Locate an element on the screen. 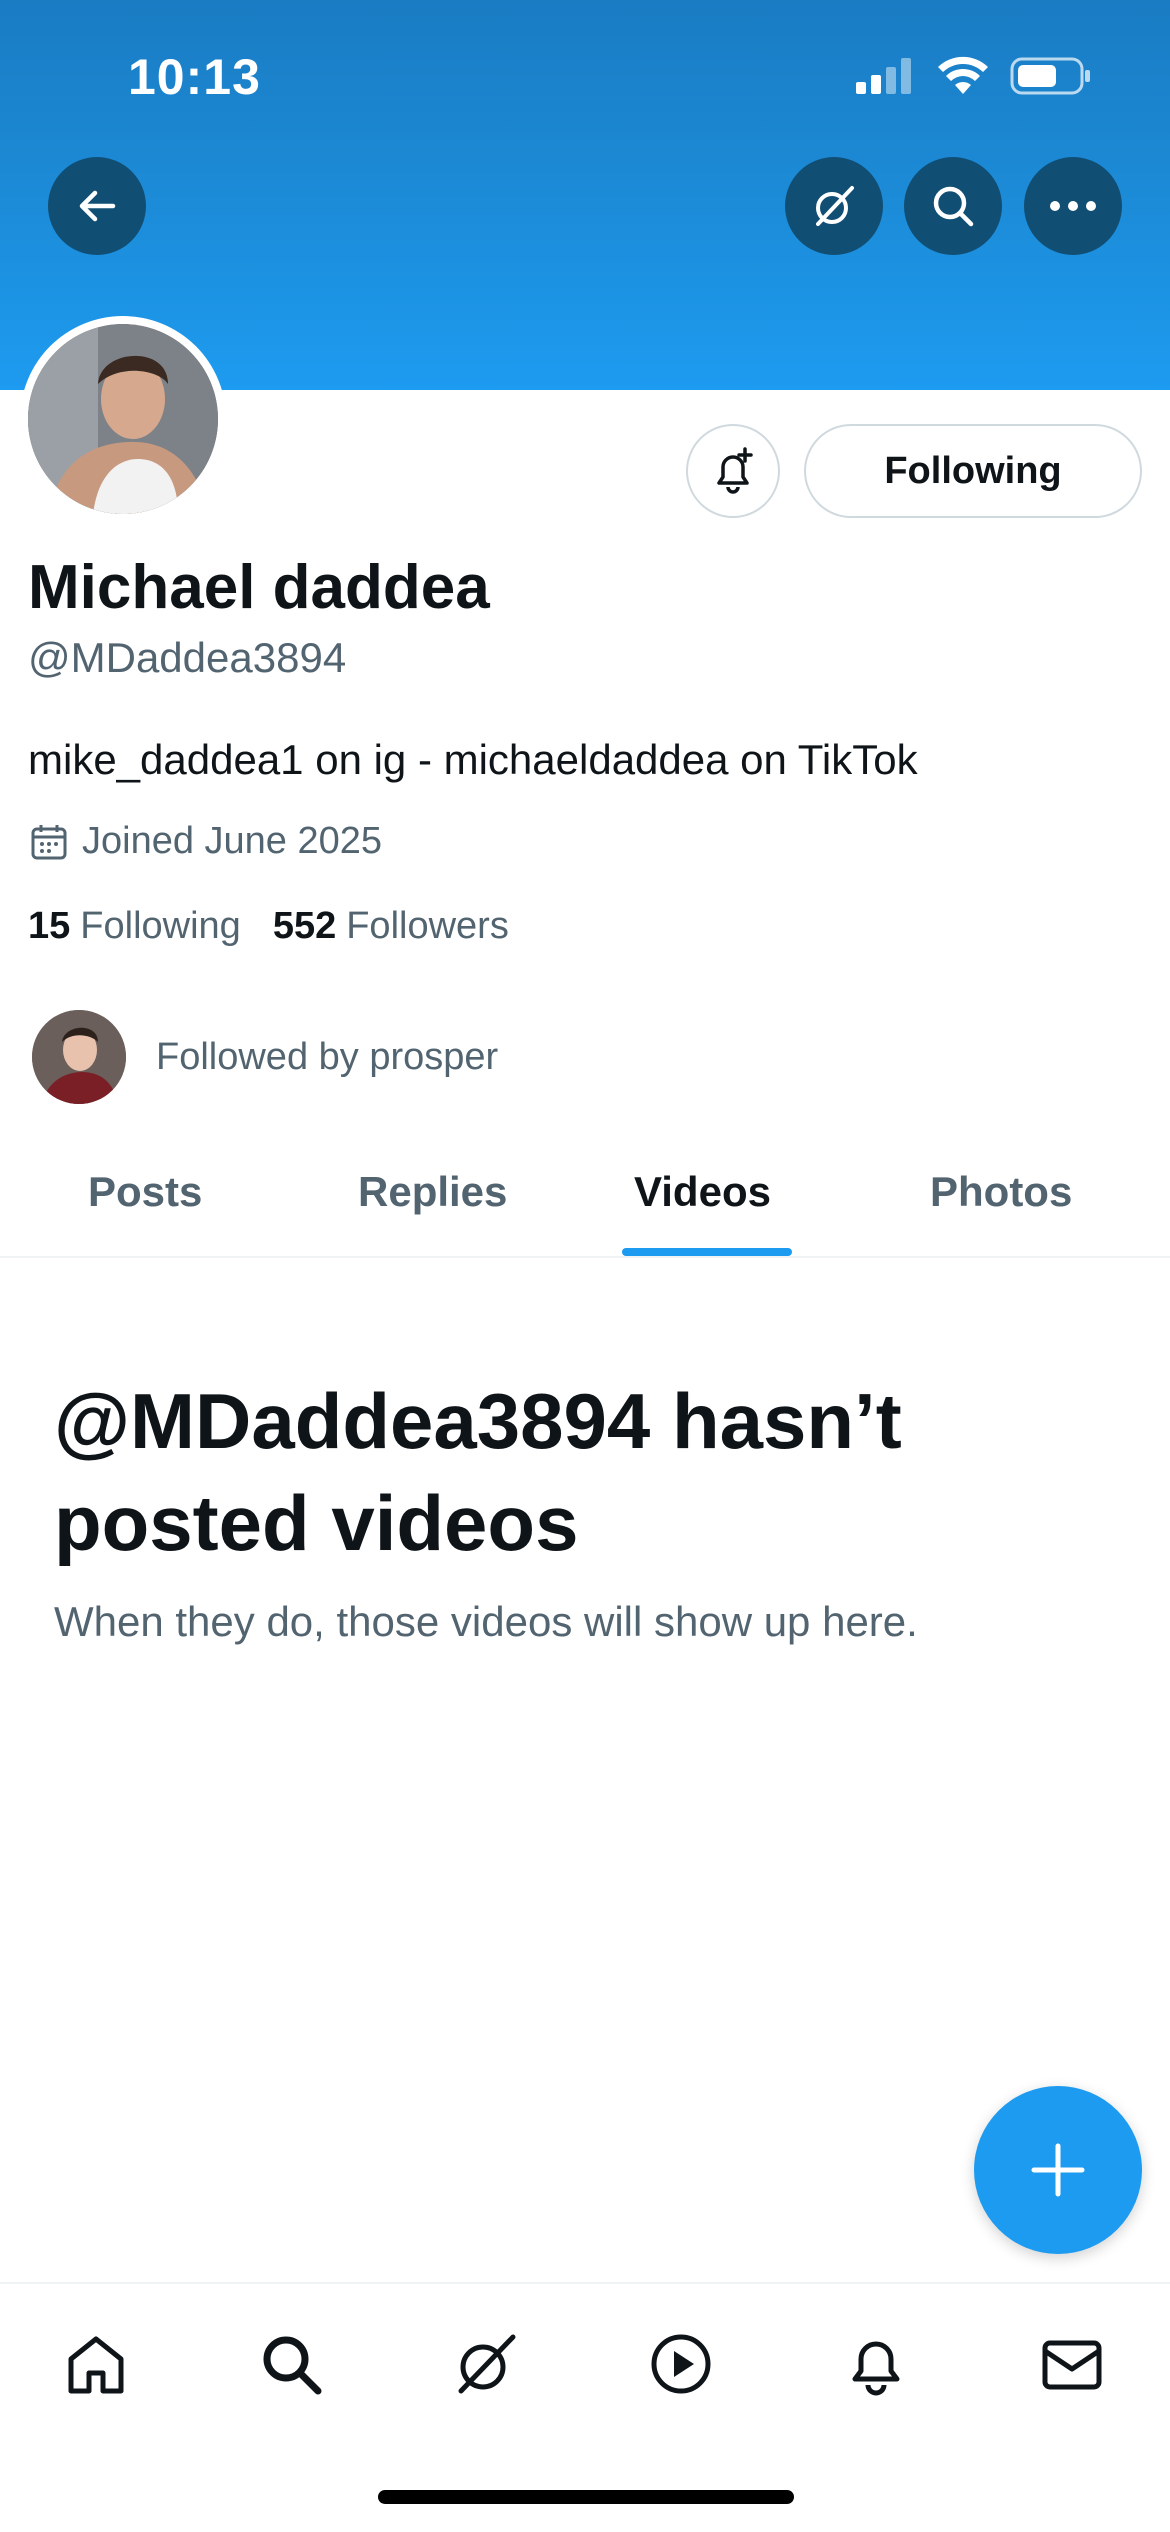 Image resolution: width=1170 pixels, height=2532 pixels. profile-tabs: Posts Replies Videos Photos is located at coordinates (585, 1199).